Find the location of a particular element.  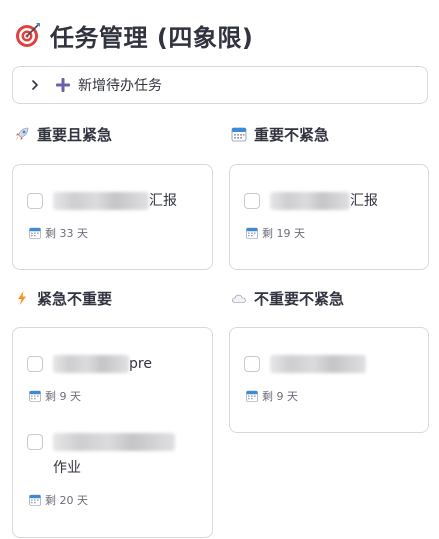

days-left-meta: 剩 20 天 is located at coordinates (115, 500).